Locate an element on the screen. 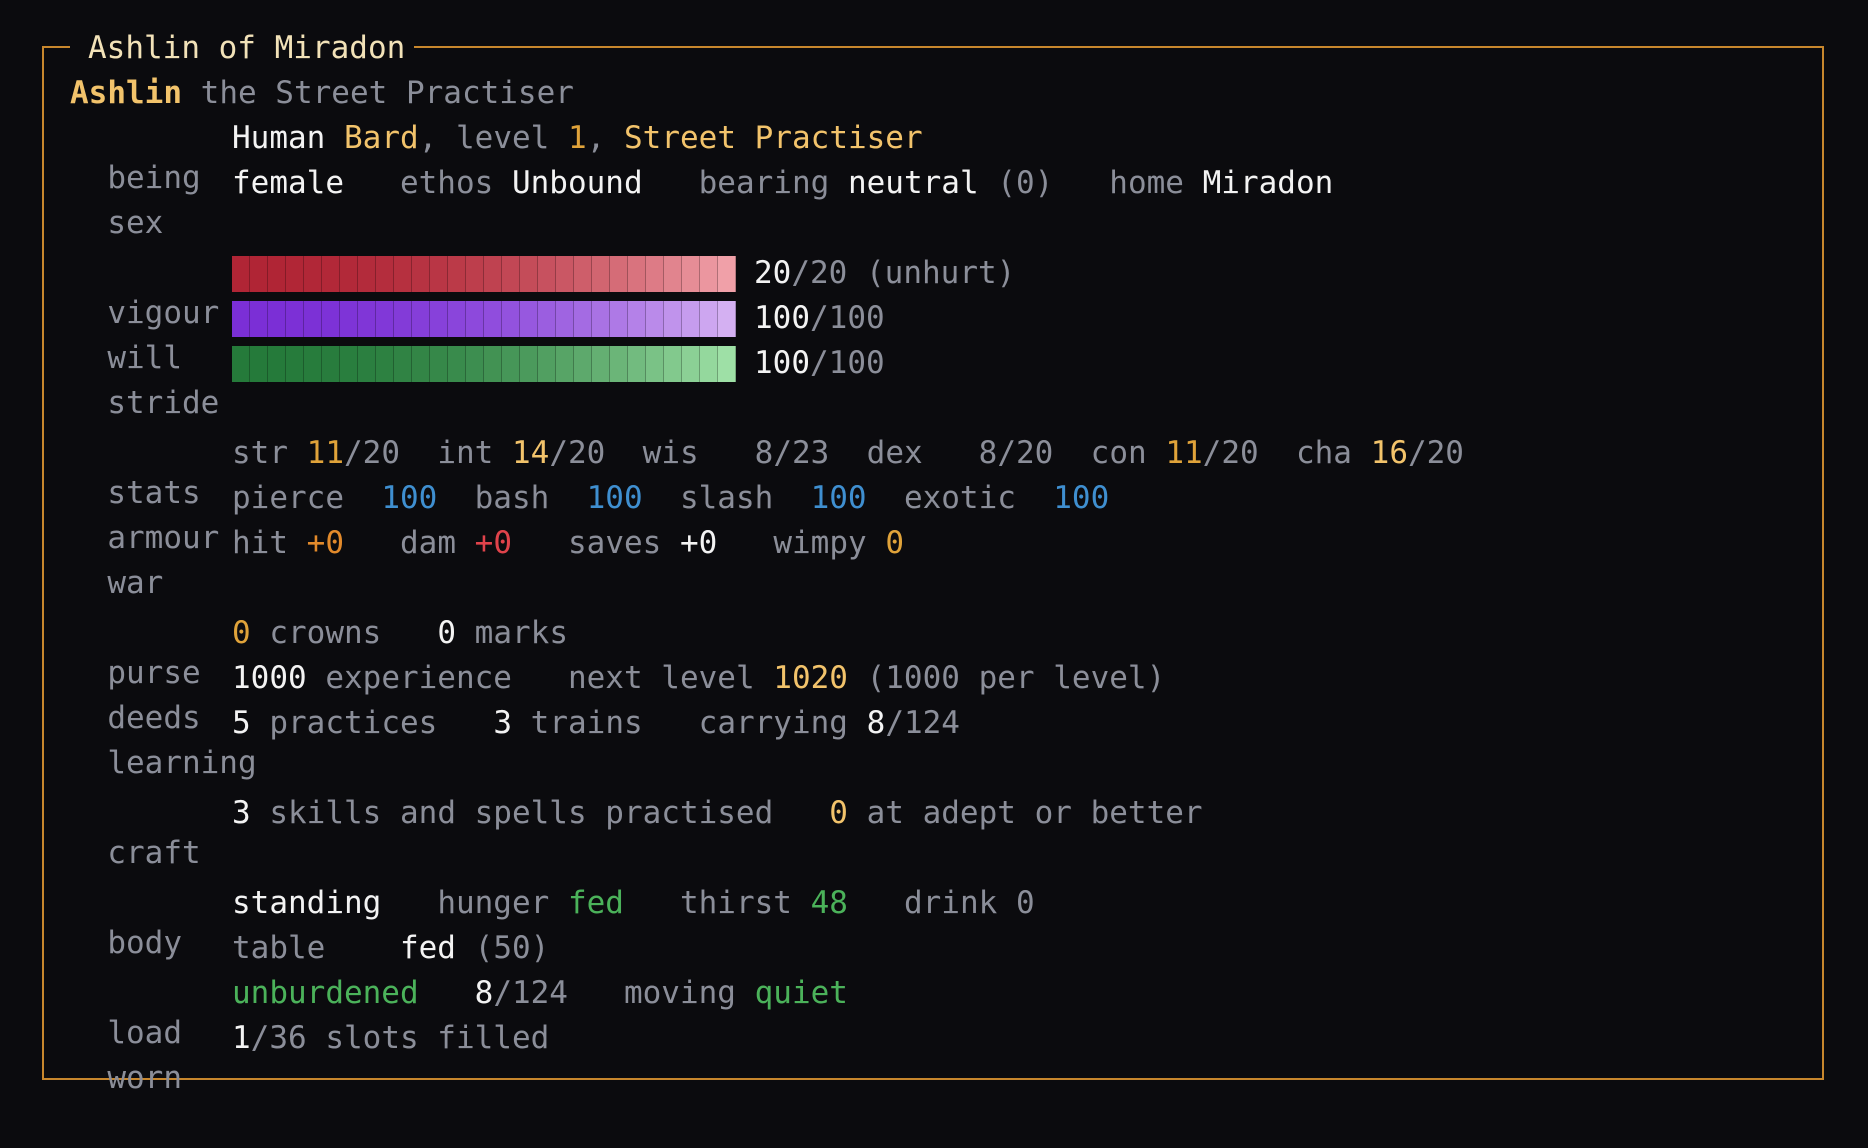  table-value: fed is located at coordinates (427, 948).